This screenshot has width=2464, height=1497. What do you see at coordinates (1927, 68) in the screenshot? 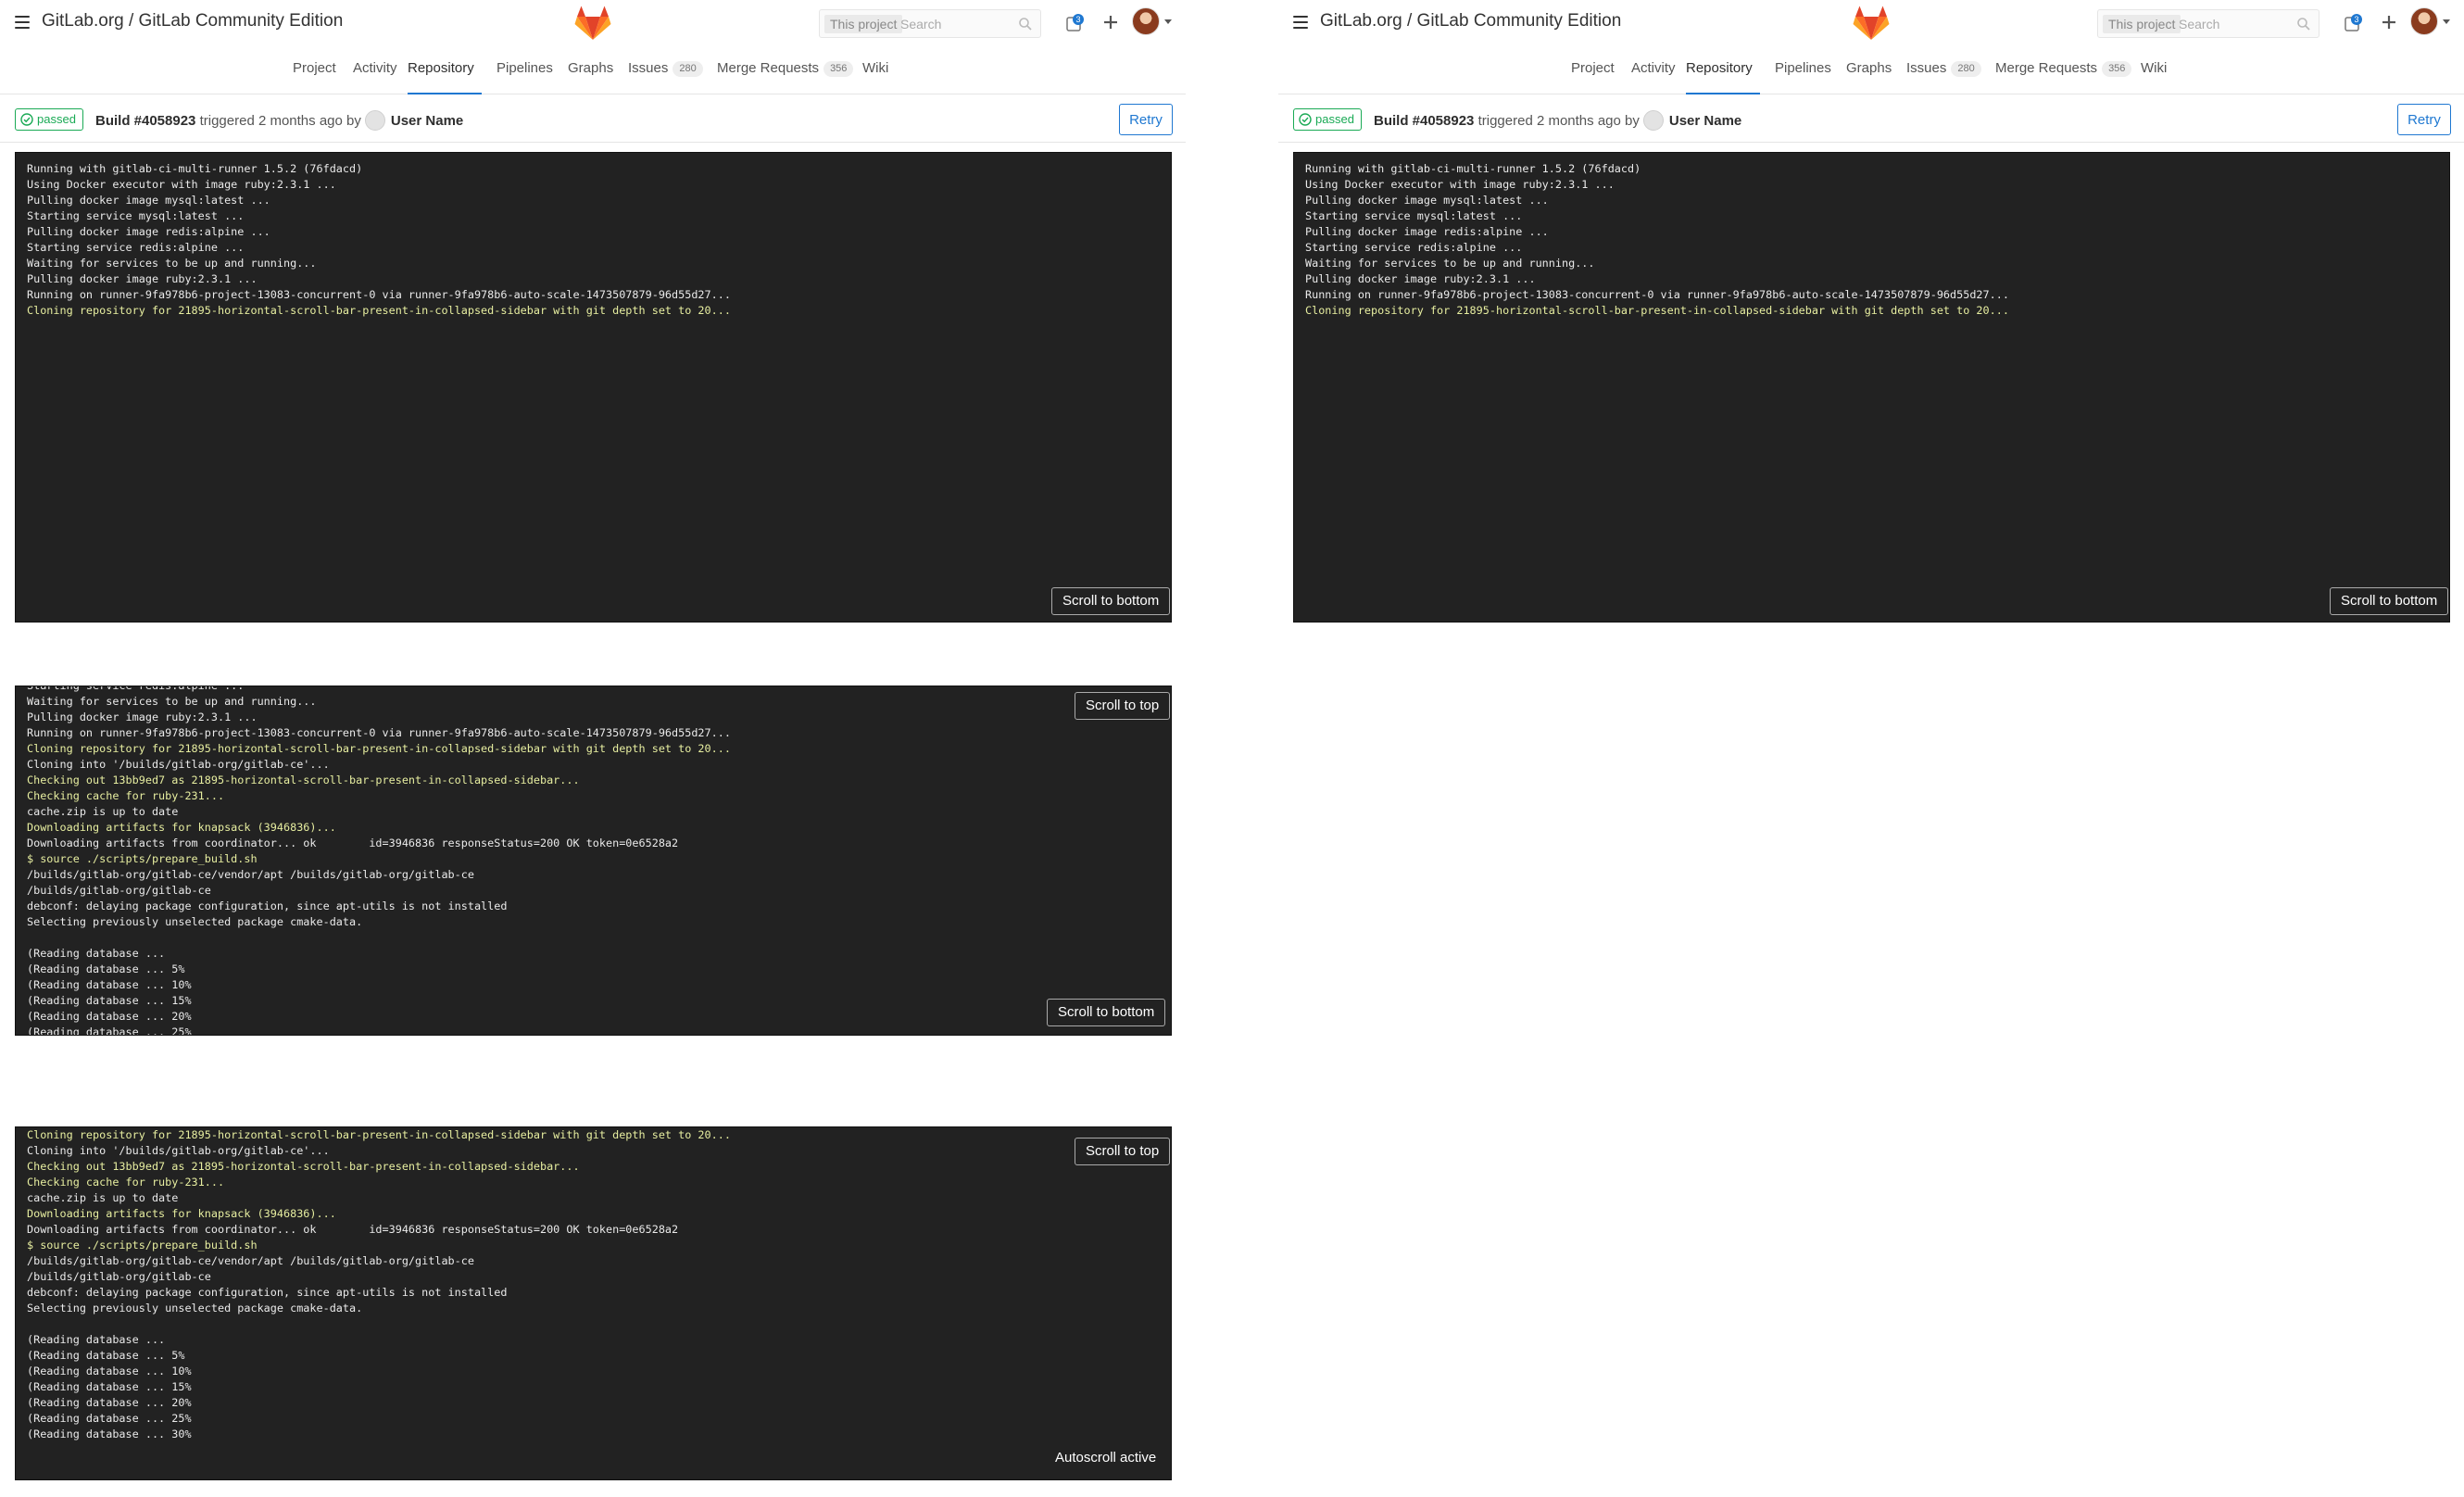
I see `tab-issues-label: Issues` at bounding box center [1927, 68].